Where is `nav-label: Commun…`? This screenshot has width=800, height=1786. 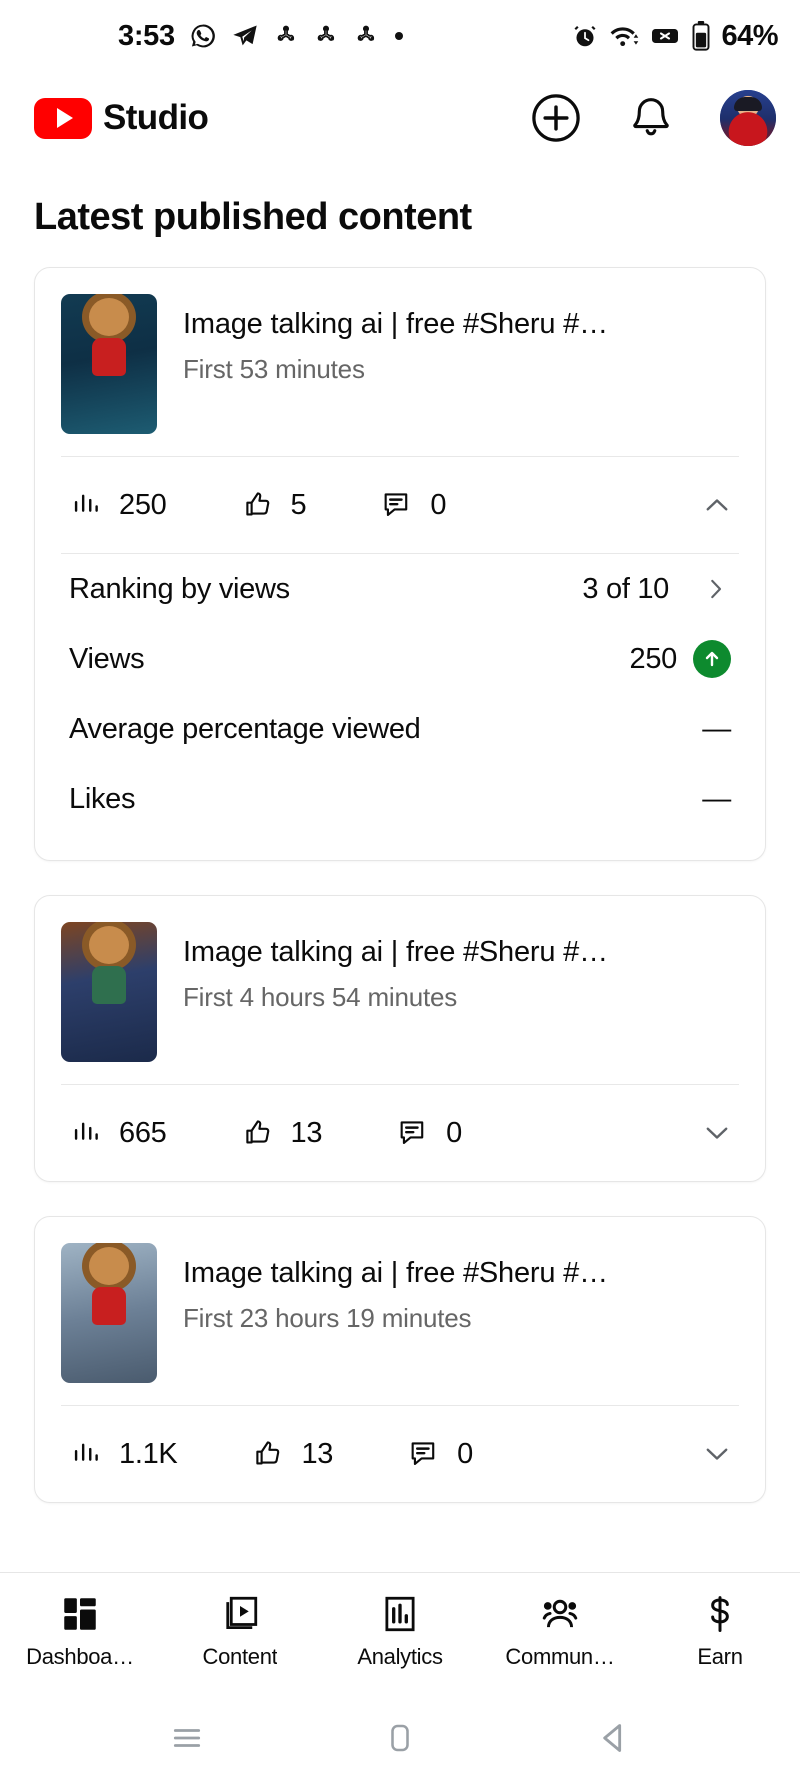 nav-label: Commun… is located at coordinates (560, 1656).